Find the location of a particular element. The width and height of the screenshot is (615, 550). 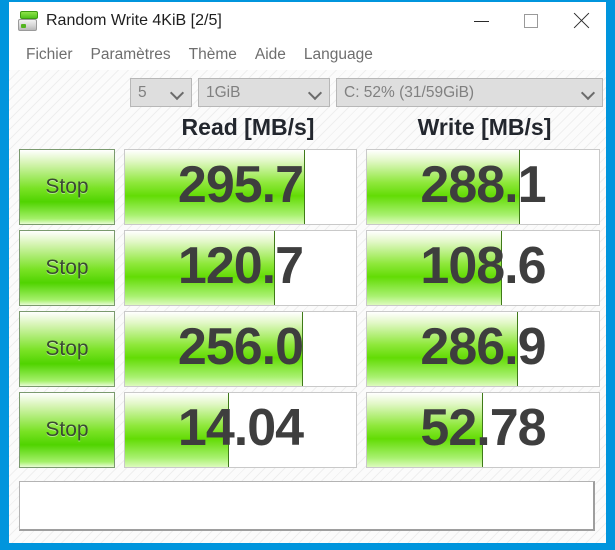

stop-button-row4: Stop is located at coordinates (67, 430).